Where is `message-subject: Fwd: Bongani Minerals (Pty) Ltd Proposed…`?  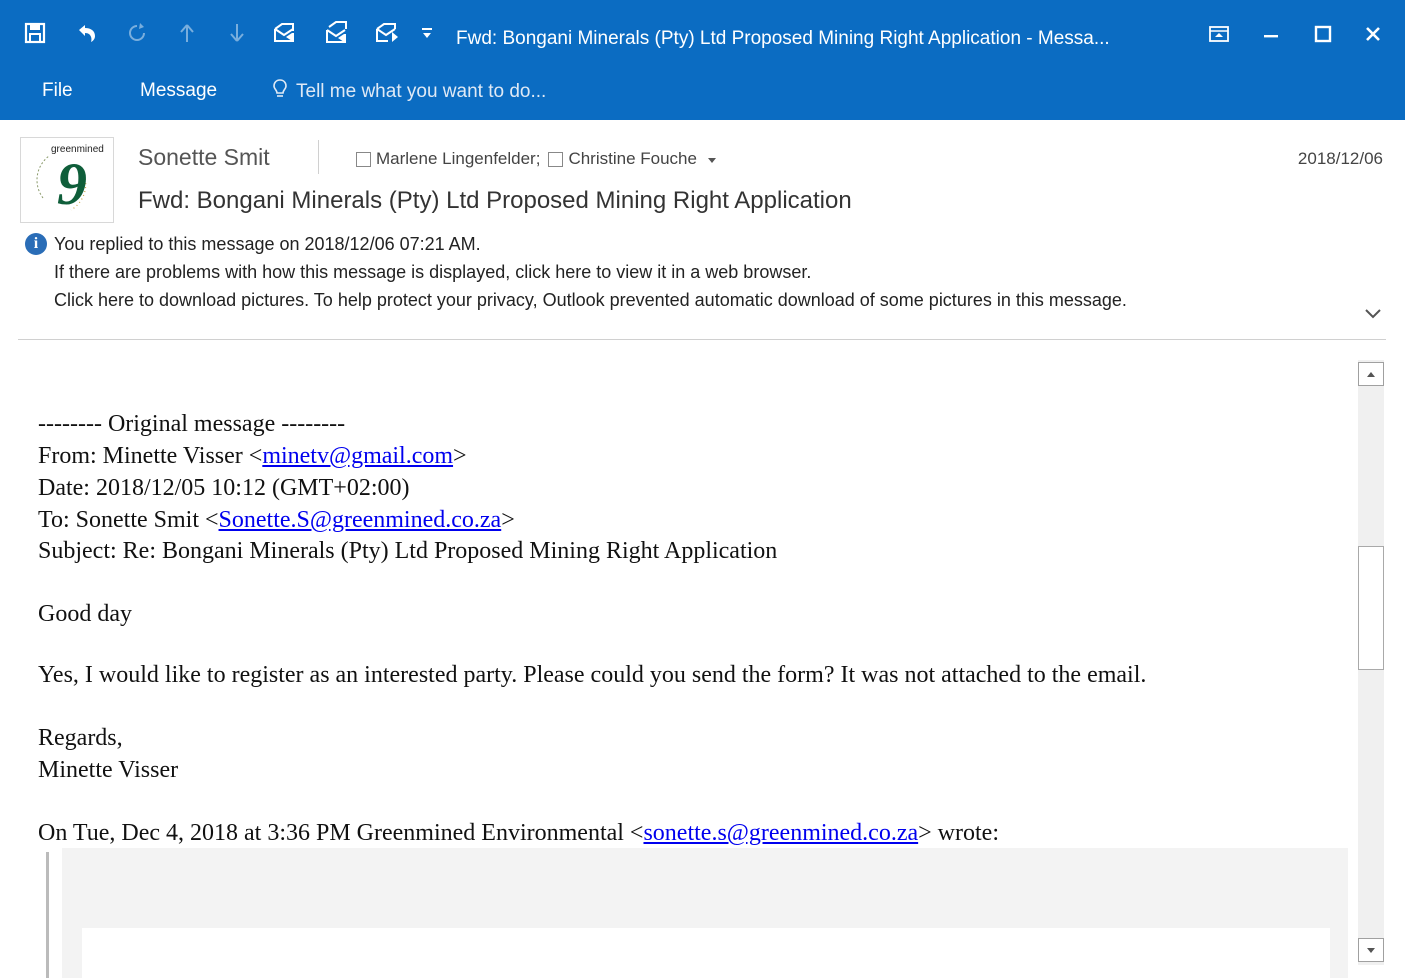 message-subject: Fwd: Bongani Minerals (Pty) Ltd Proposed… is located at coordinates (495, 200).